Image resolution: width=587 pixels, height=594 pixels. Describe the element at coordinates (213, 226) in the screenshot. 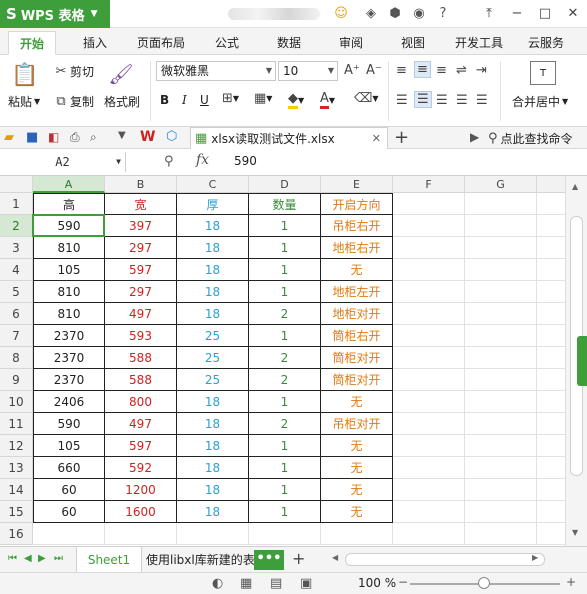

I see `cell-c2: 18` at that location.